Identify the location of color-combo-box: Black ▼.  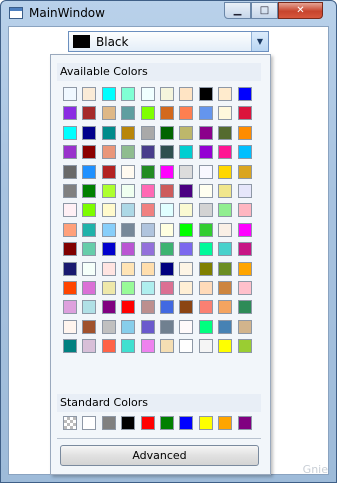
(168, 41).